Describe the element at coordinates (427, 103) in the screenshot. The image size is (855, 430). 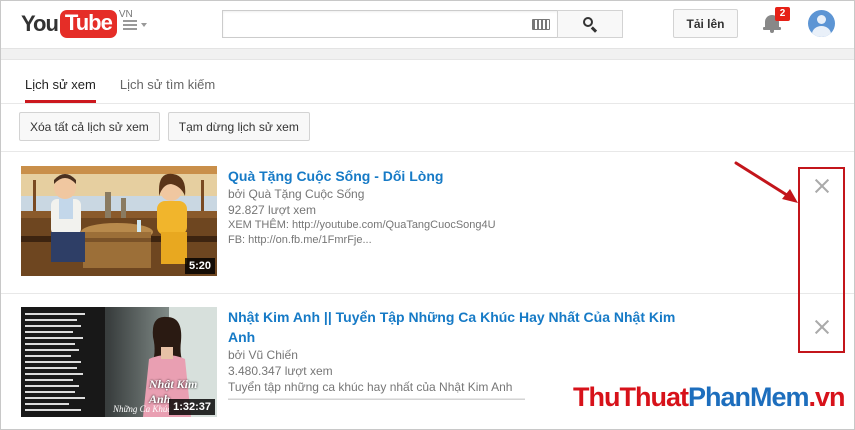
I see `tabs-divider` at that location.